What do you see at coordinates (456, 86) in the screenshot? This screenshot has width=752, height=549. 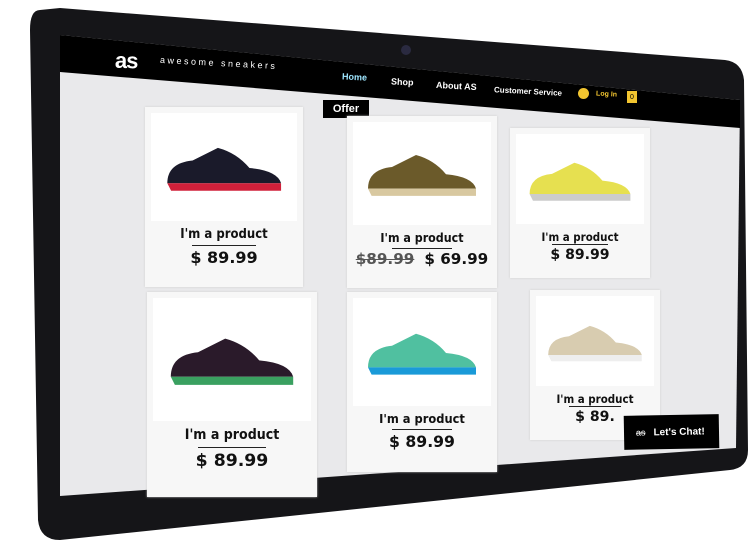 I see `nav-about: About AS` at bounding box center [456, 86].